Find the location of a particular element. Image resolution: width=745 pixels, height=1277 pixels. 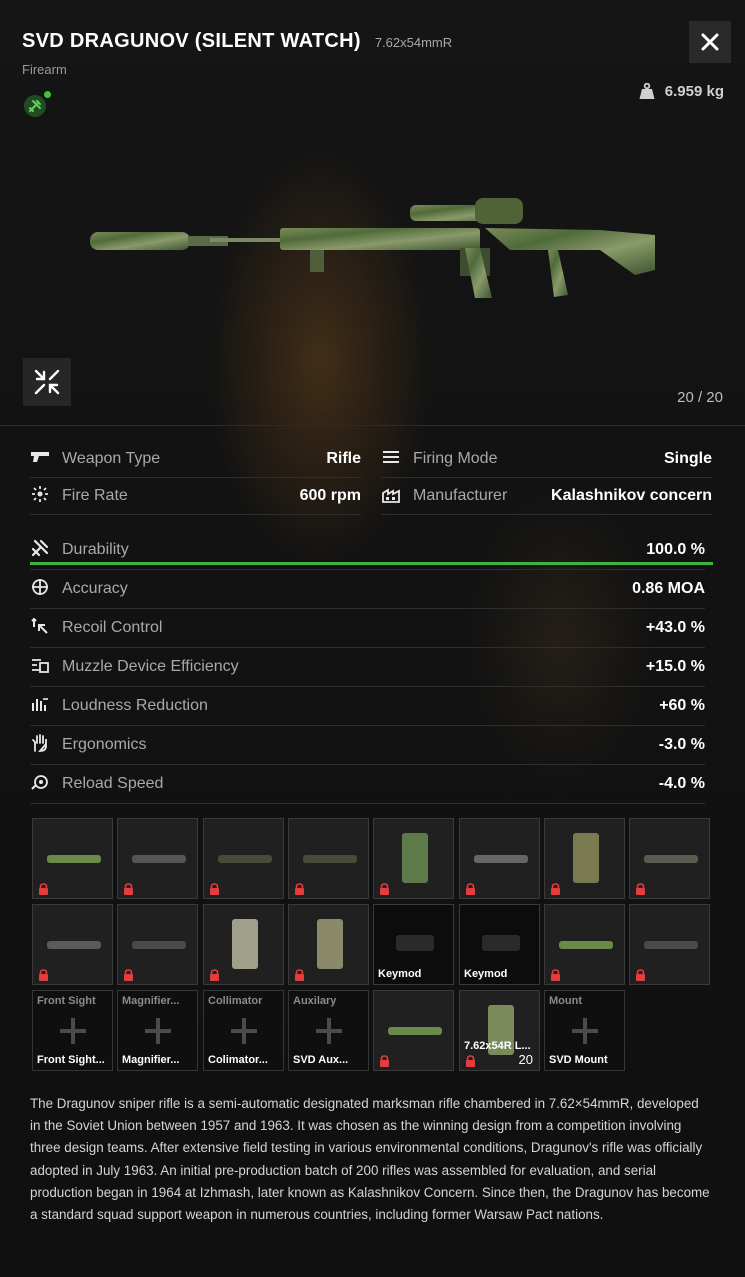

stat-ergonomics: Ergonomics -3.0 % is located at coordinates (367, 745).